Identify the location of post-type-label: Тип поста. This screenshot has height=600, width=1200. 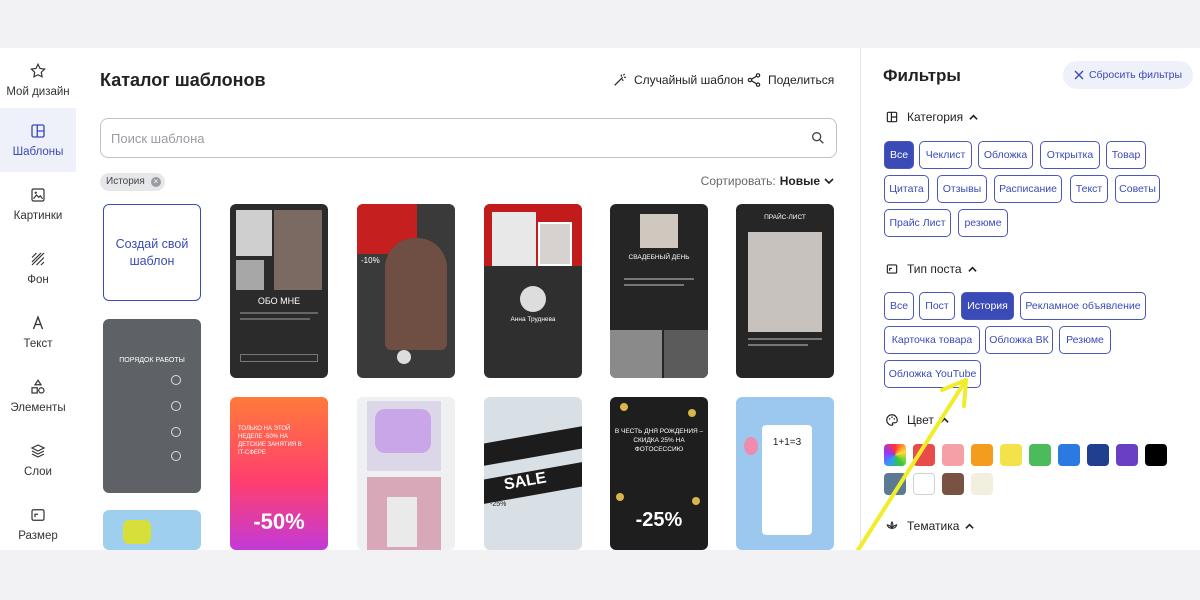
(934, 269).